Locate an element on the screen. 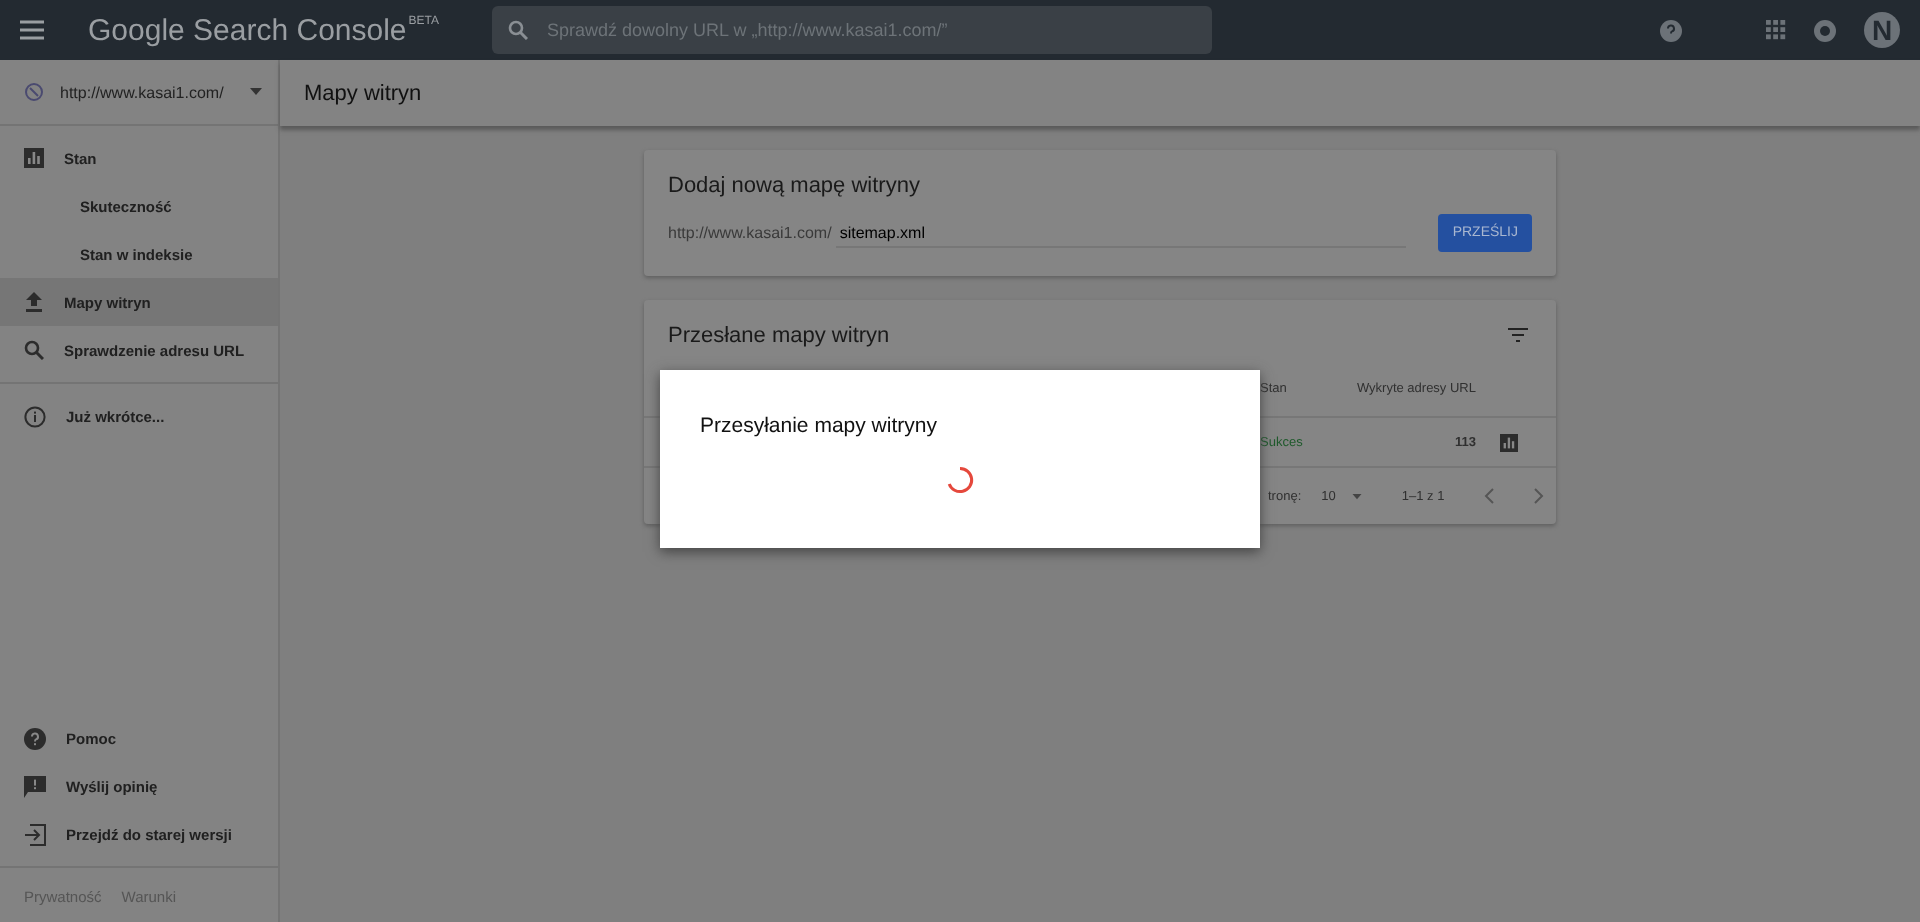 This screenshot has width=1920, height=922. previous-page-icon is located at coordinates (1489, 496).